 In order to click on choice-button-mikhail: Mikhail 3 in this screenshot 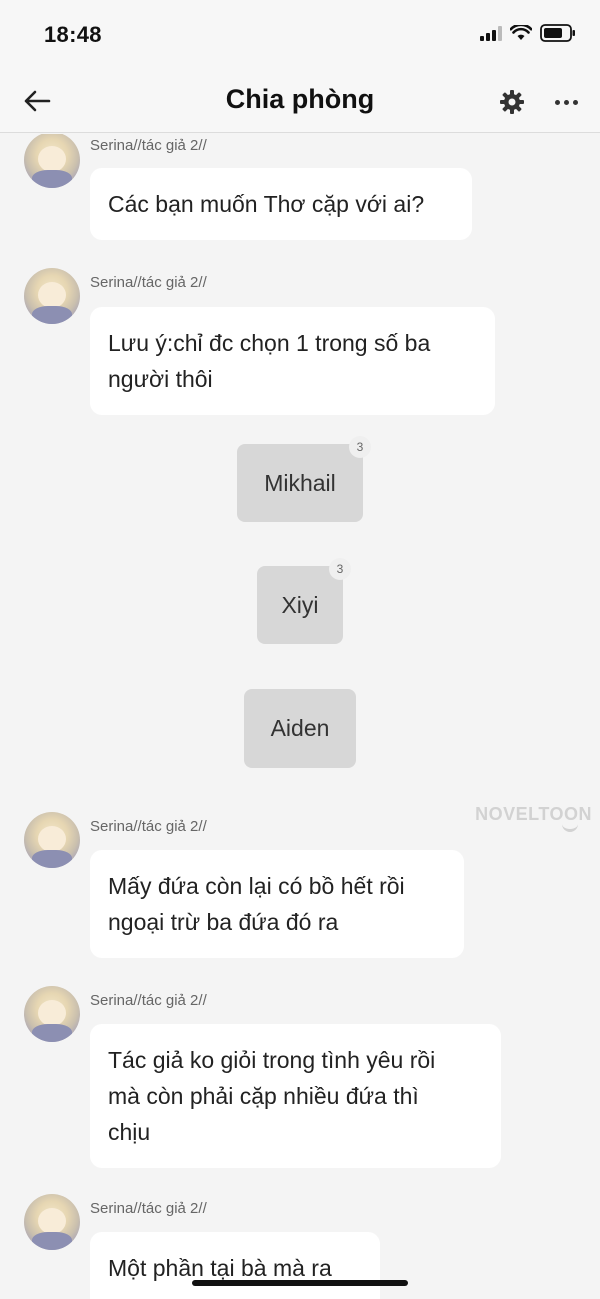, I will do `click(304, 479)`.